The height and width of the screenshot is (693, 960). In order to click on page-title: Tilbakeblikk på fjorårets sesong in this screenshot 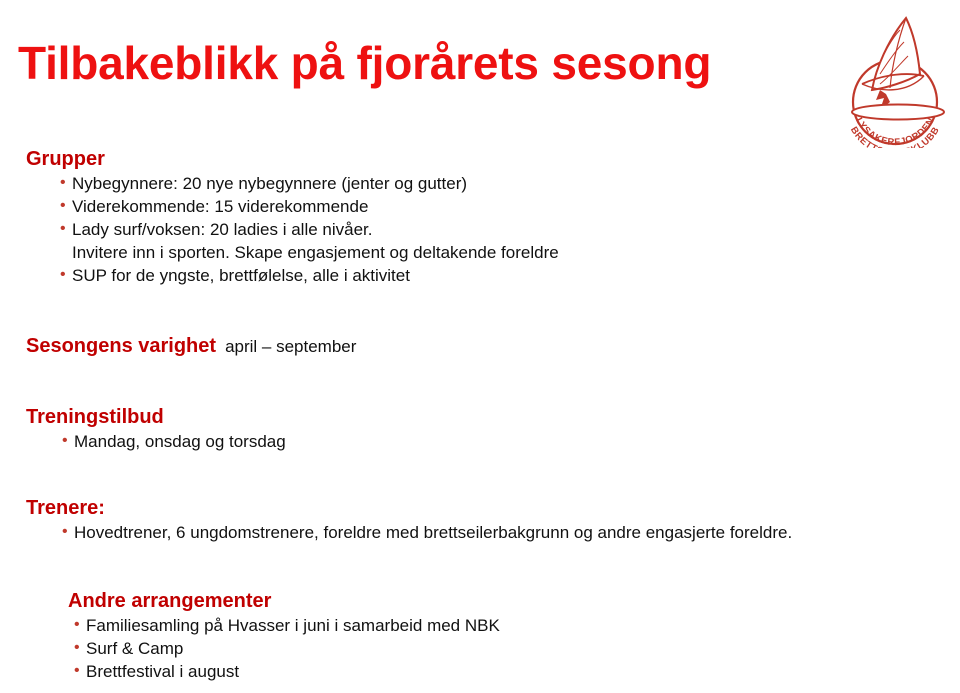, I will do `click(365, 63)`.